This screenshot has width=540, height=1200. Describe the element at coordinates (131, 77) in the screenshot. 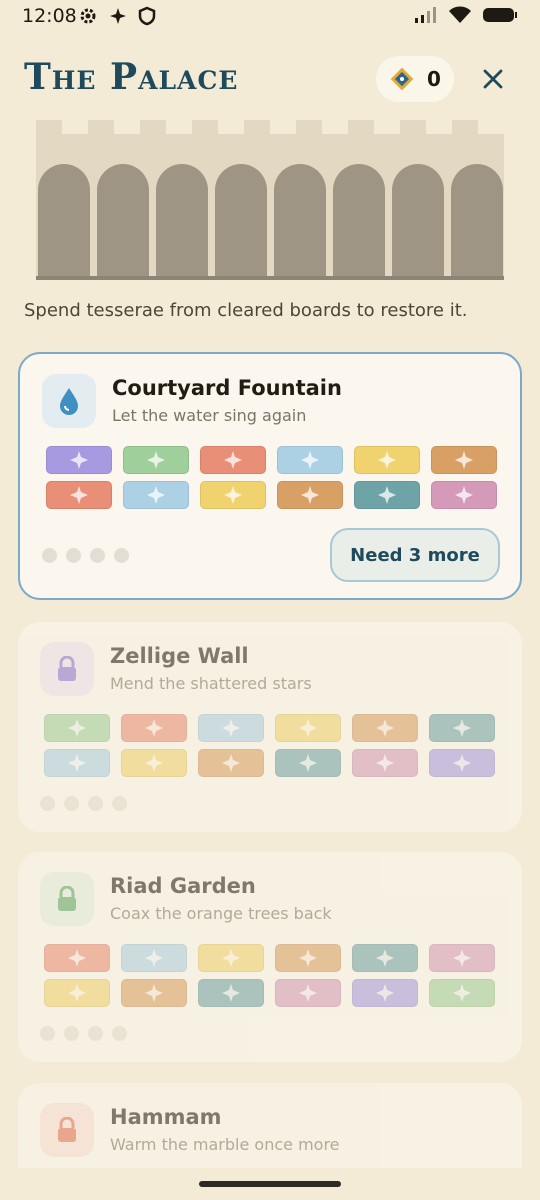

I see `page-title: The Palace` at that location.